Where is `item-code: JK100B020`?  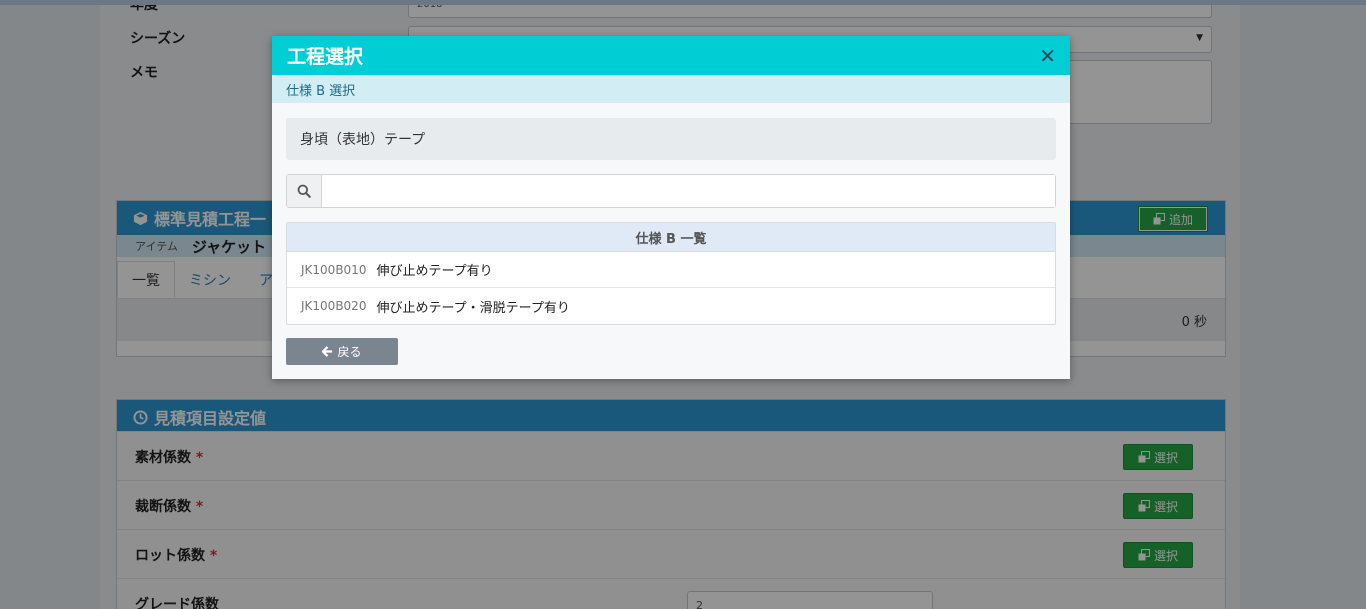
item-code: JK100B020 is located at coordinates (334, 306).